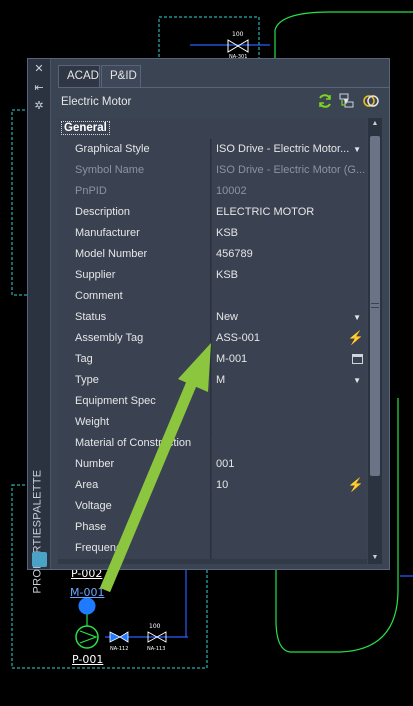  Describe the element at coordinates (96, 102) in the screenshot. I see `selector-value: Electric Motor` at that location.